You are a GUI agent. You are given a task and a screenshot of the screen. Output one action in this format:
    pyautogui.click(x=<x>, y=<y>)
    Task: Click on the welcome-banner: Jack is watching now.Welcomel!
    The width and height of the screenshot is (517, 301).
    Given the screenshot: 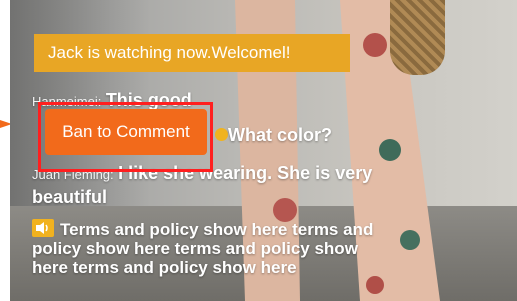 What is the action you would take?
    pyautogui.click(x=192, y=53)
    